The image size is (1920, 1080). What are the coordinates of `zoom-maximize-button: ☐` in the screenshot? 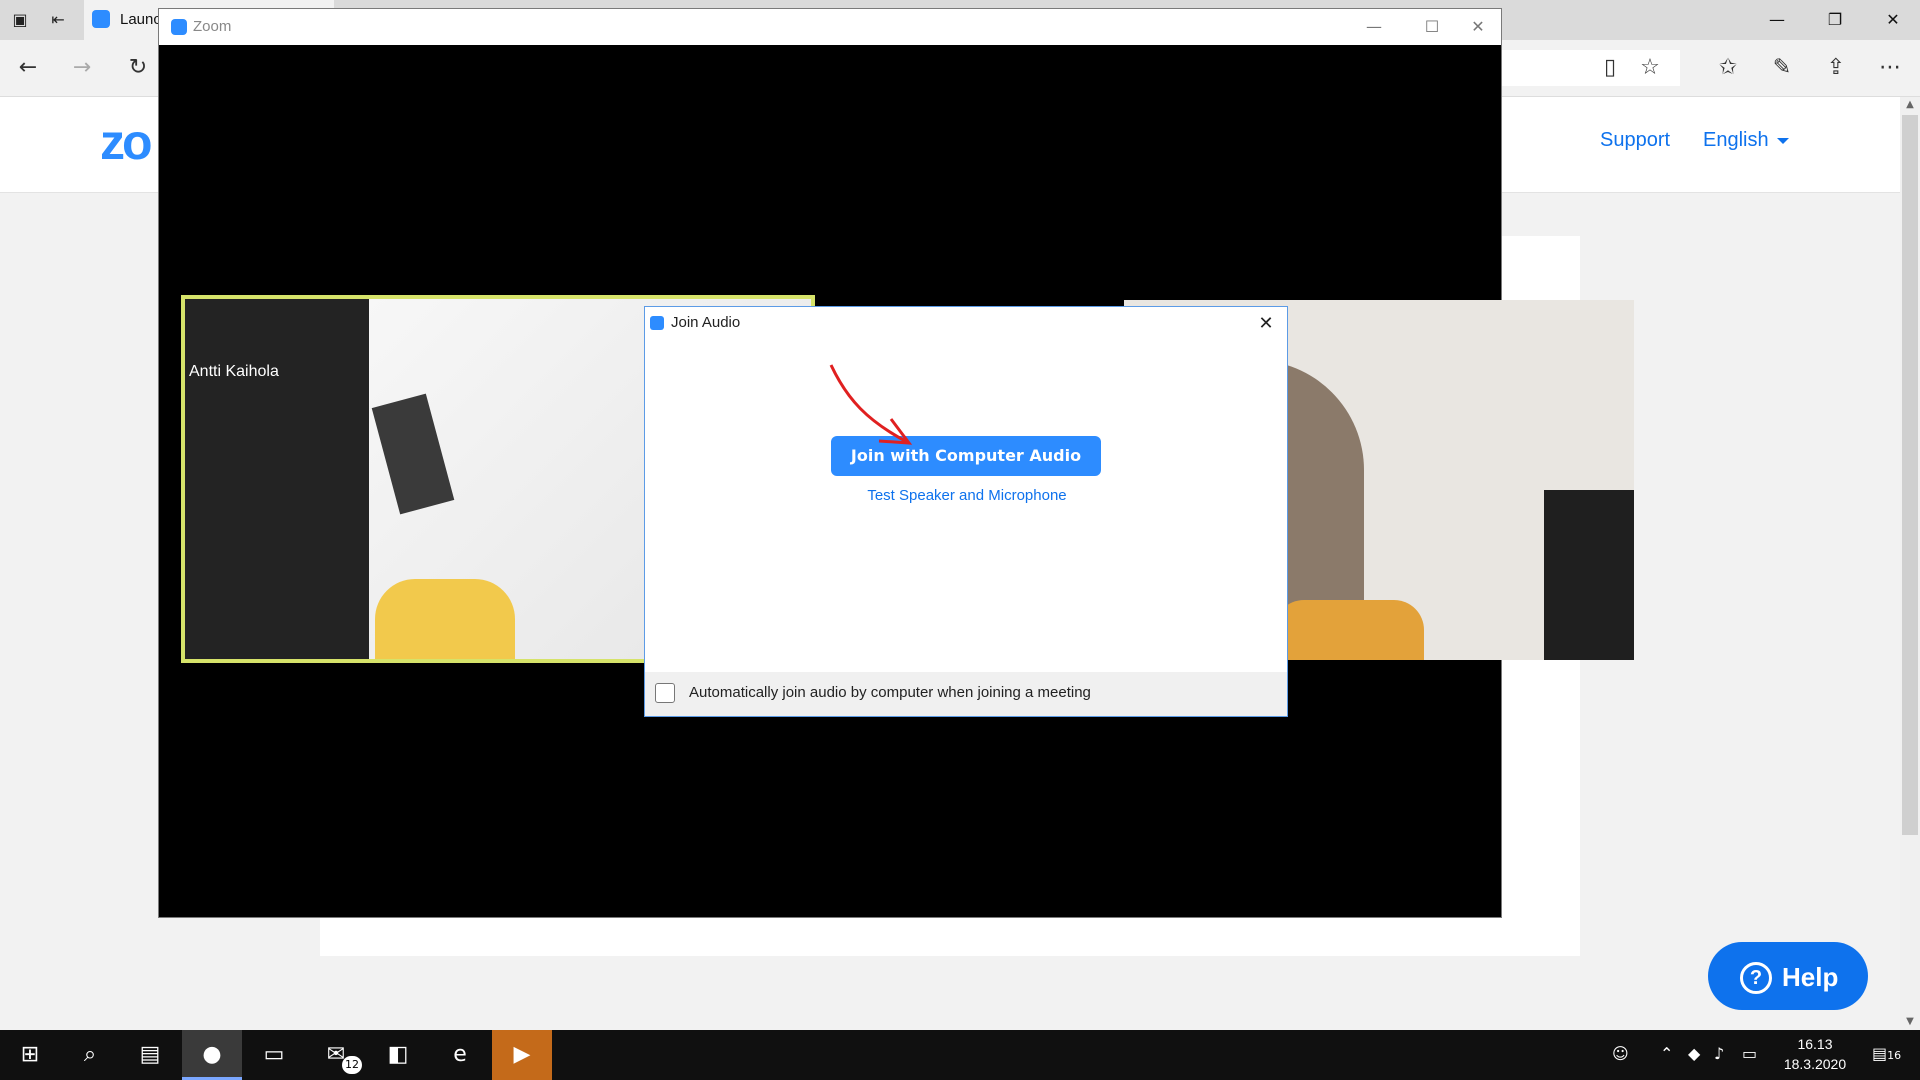 It's located at (1432, 27).